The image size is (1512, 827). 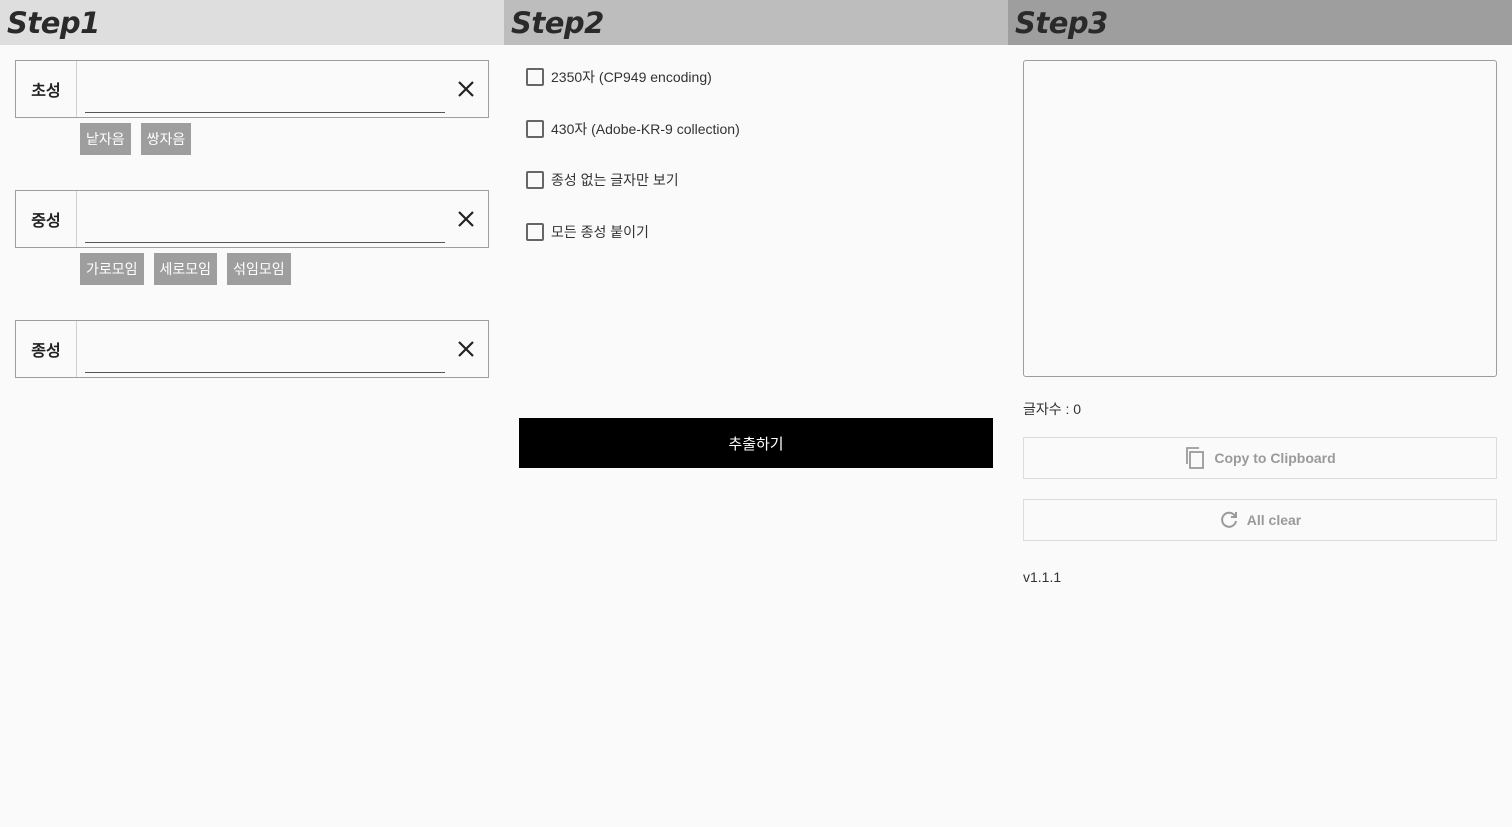 I want to click on copy-to-clipboard-button: Copy to Clipboard, so click(x=1260, y=458).